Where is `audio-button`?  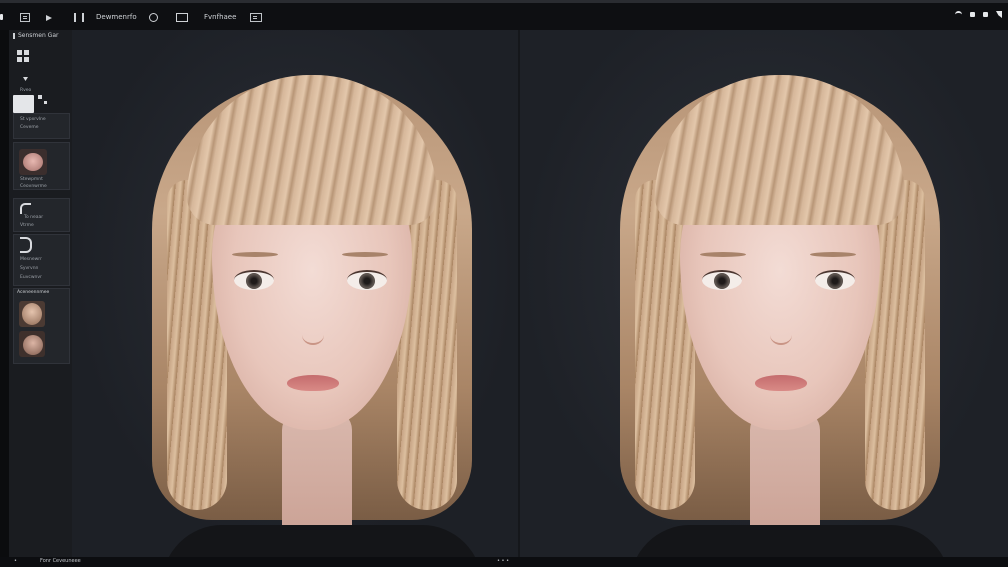 audio-button is located at coordinates (51, 17).